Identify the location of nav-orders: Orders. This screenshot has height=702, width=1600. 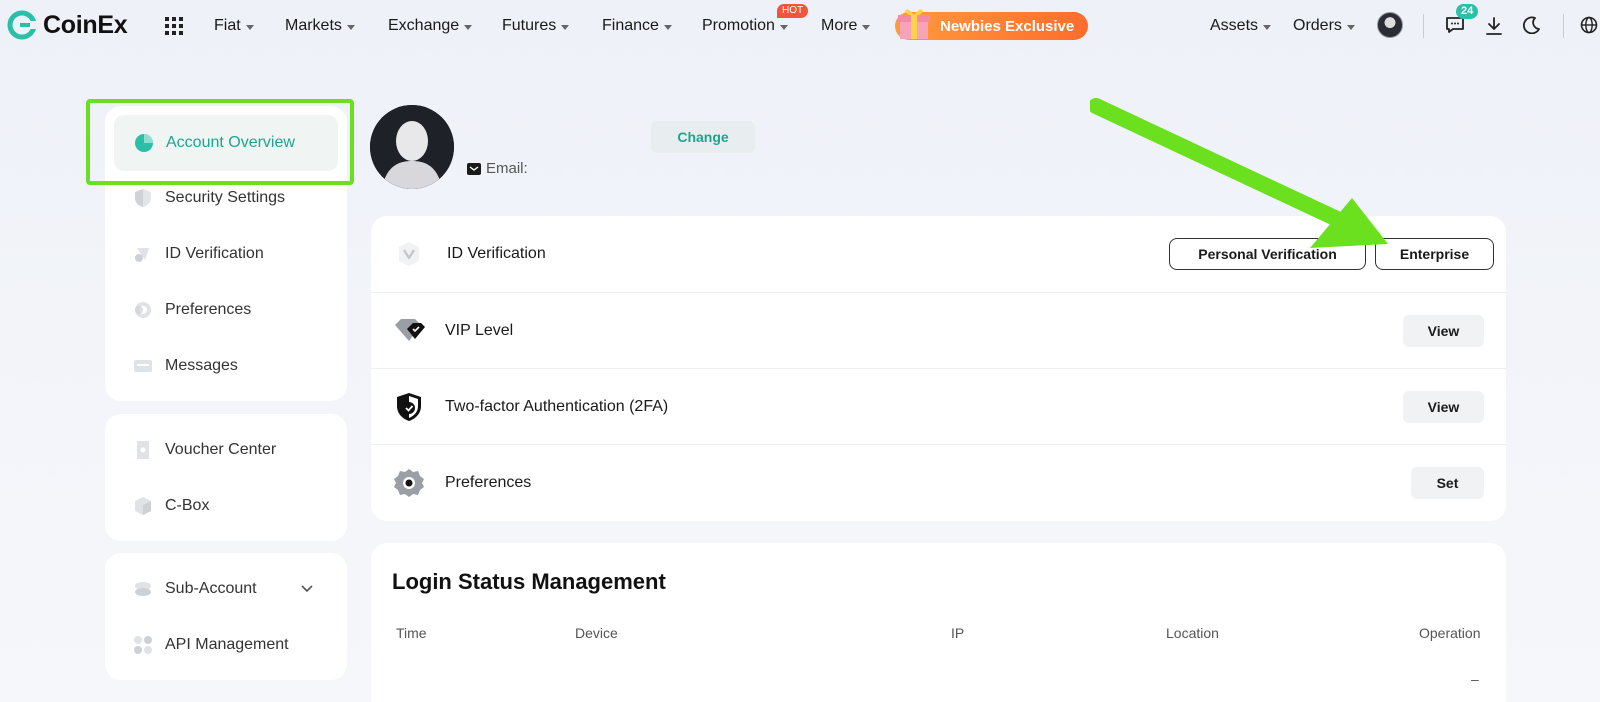
(1324, 26).